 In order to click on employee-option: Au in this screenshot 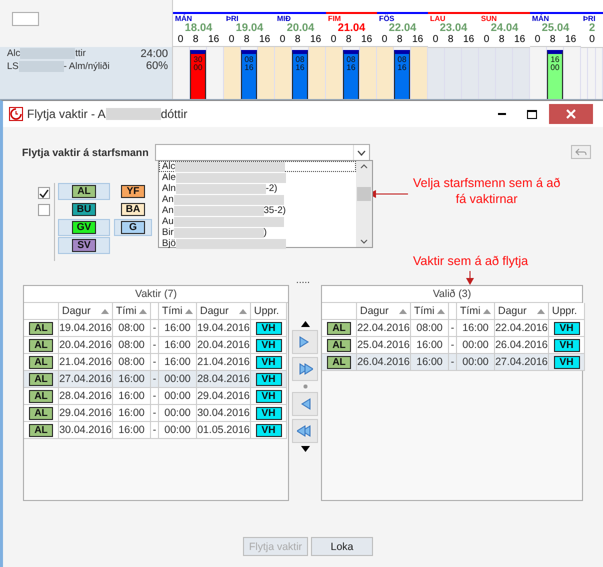, I will do `click(257, 221)`.